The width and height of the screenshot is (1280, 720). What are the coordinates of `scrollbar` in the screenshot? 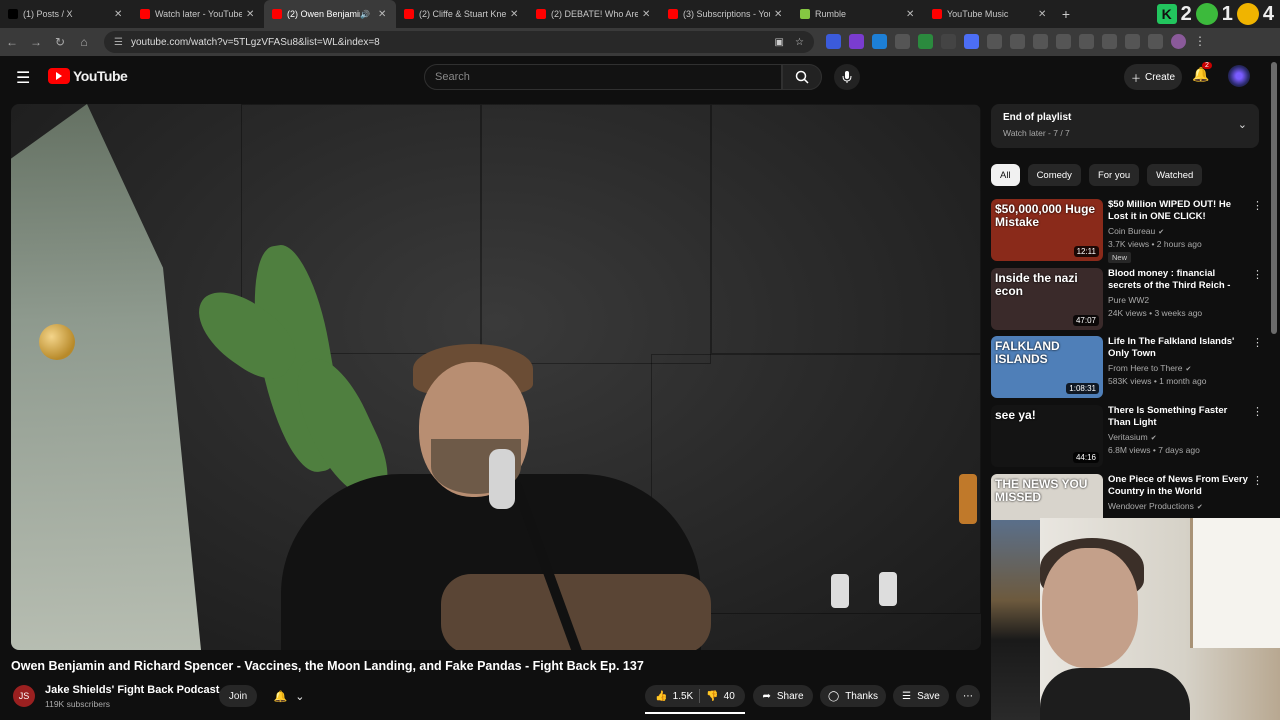 It's located at (1274, 198).